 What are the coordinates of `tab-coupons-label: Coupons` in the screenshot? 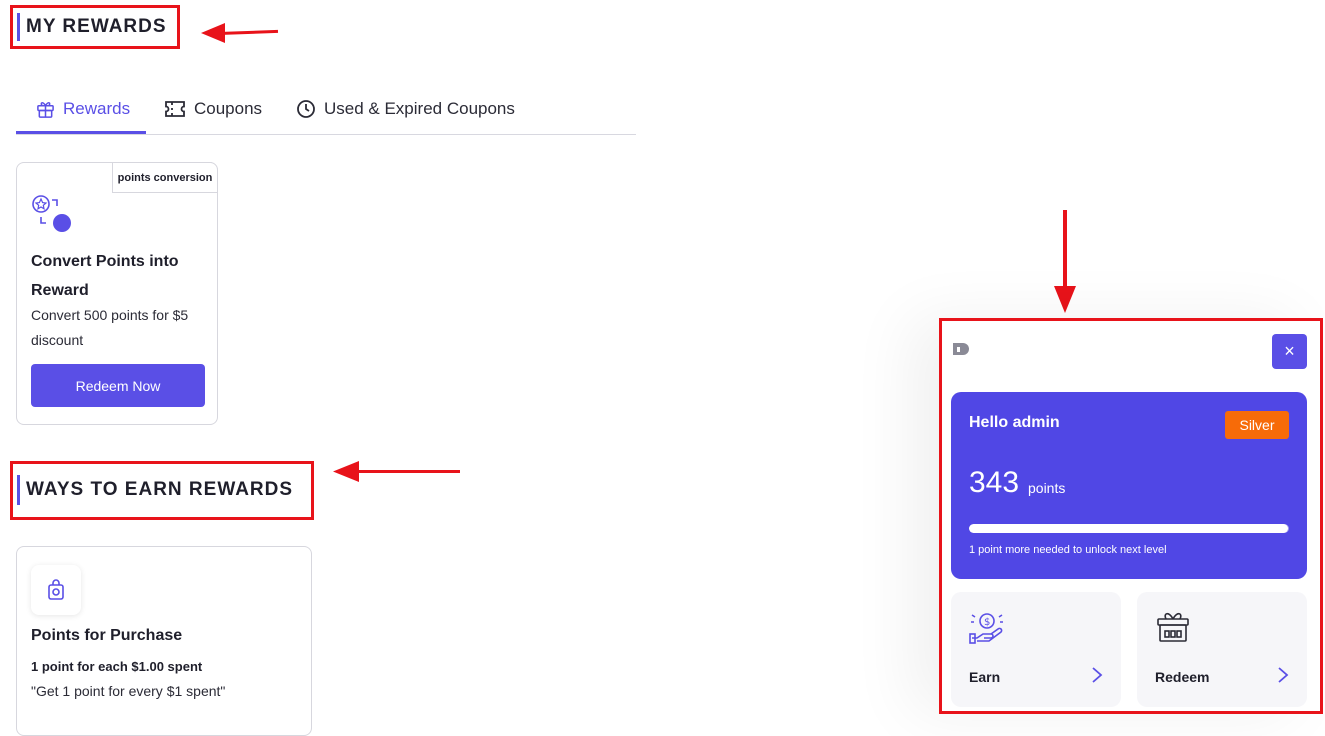 It's located at (228, 108).